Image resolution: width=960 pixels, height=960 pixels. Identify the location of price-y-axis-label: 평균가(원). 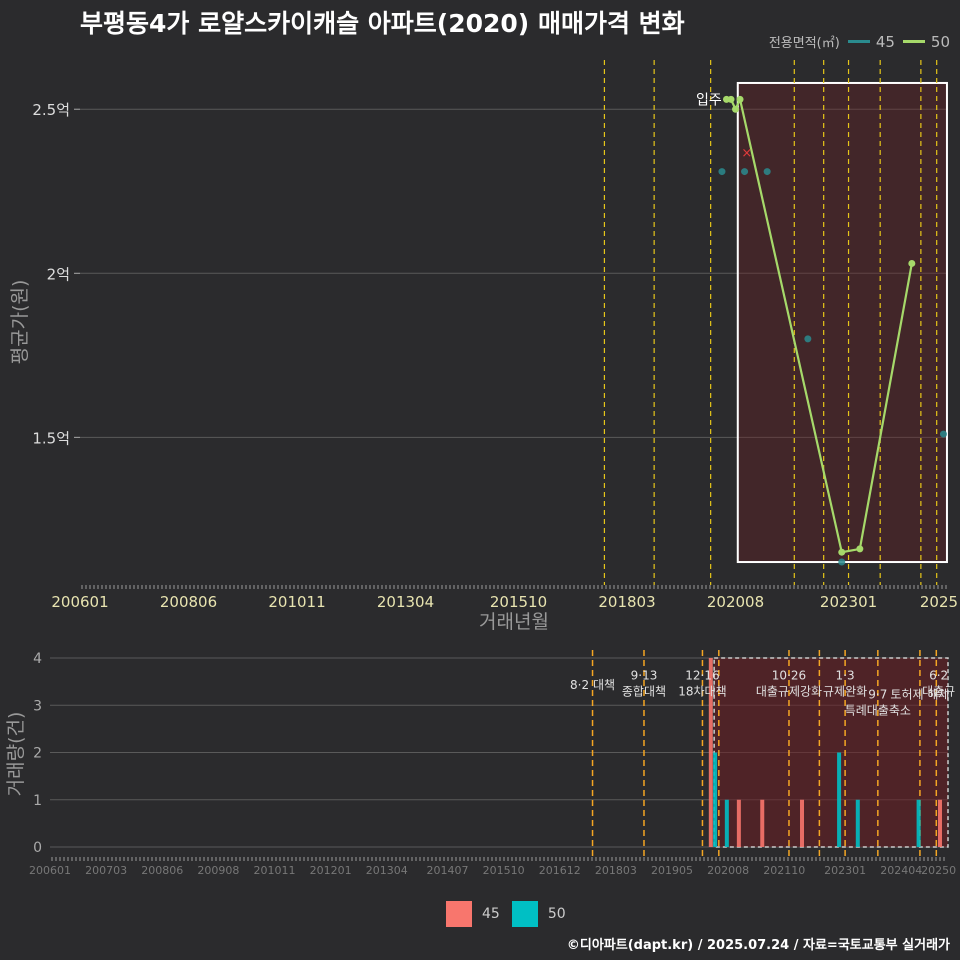
(20, 322).